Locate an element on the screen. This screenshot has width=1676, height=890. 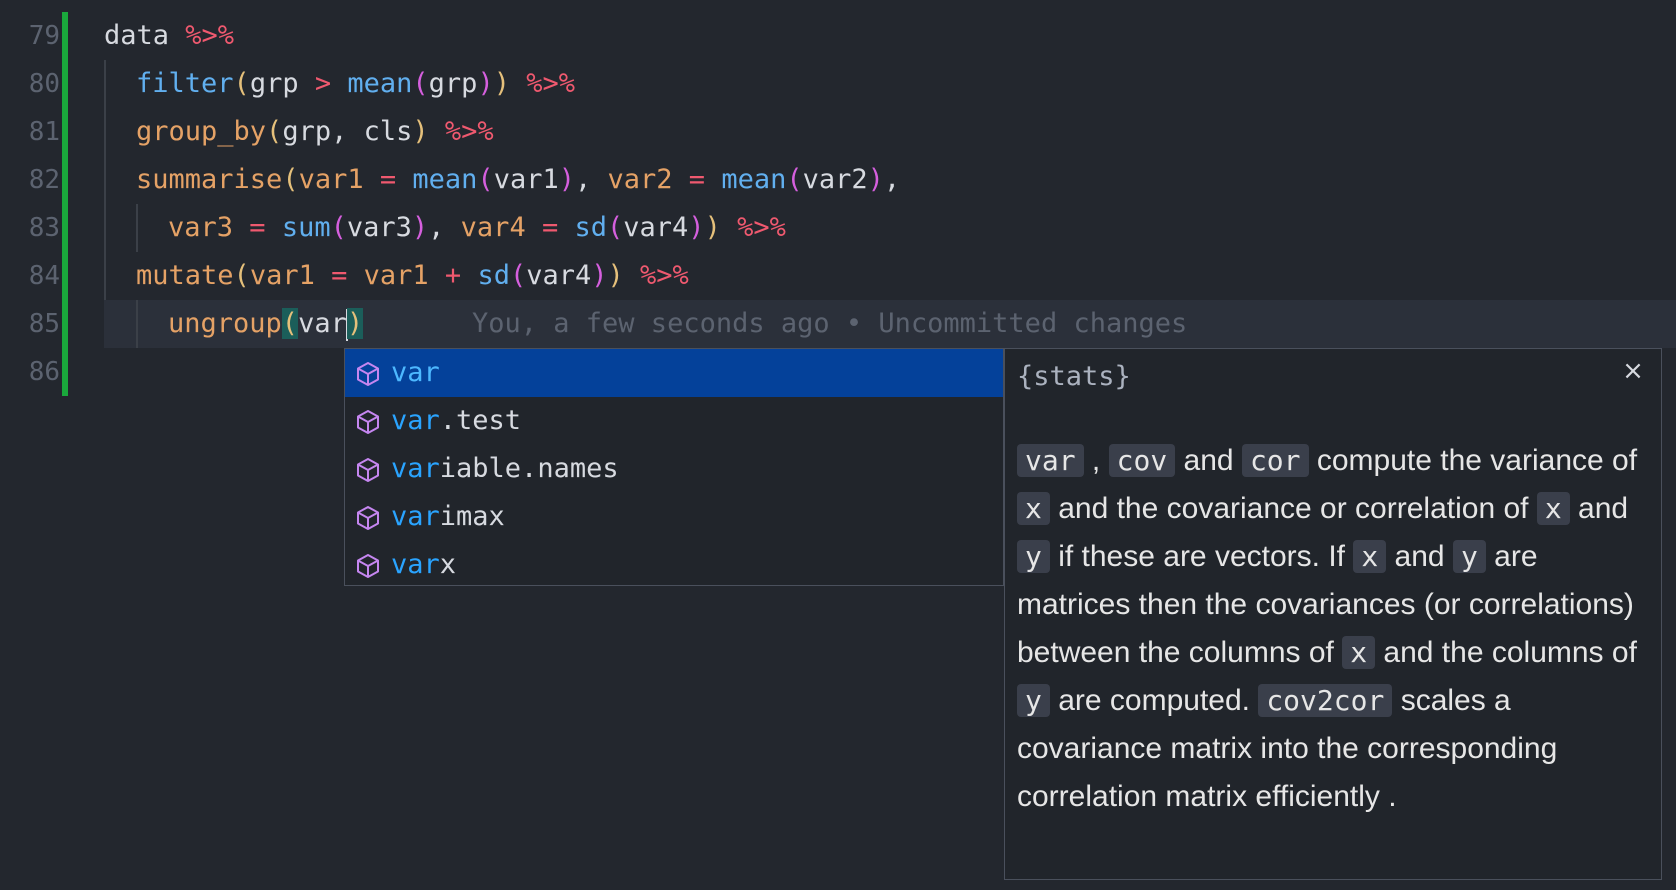
doc-text: compute the variance of is located at coordinates (1477, 460).